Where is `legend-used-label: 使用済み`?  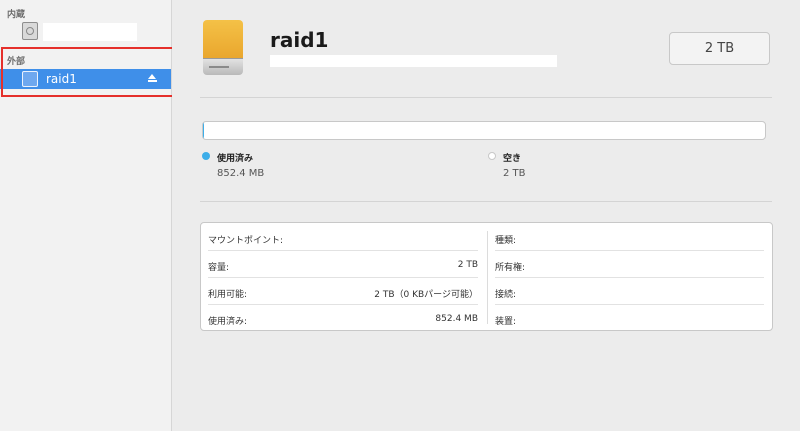
legend-used-label: 使用済み is located at coordinates (235, 159).